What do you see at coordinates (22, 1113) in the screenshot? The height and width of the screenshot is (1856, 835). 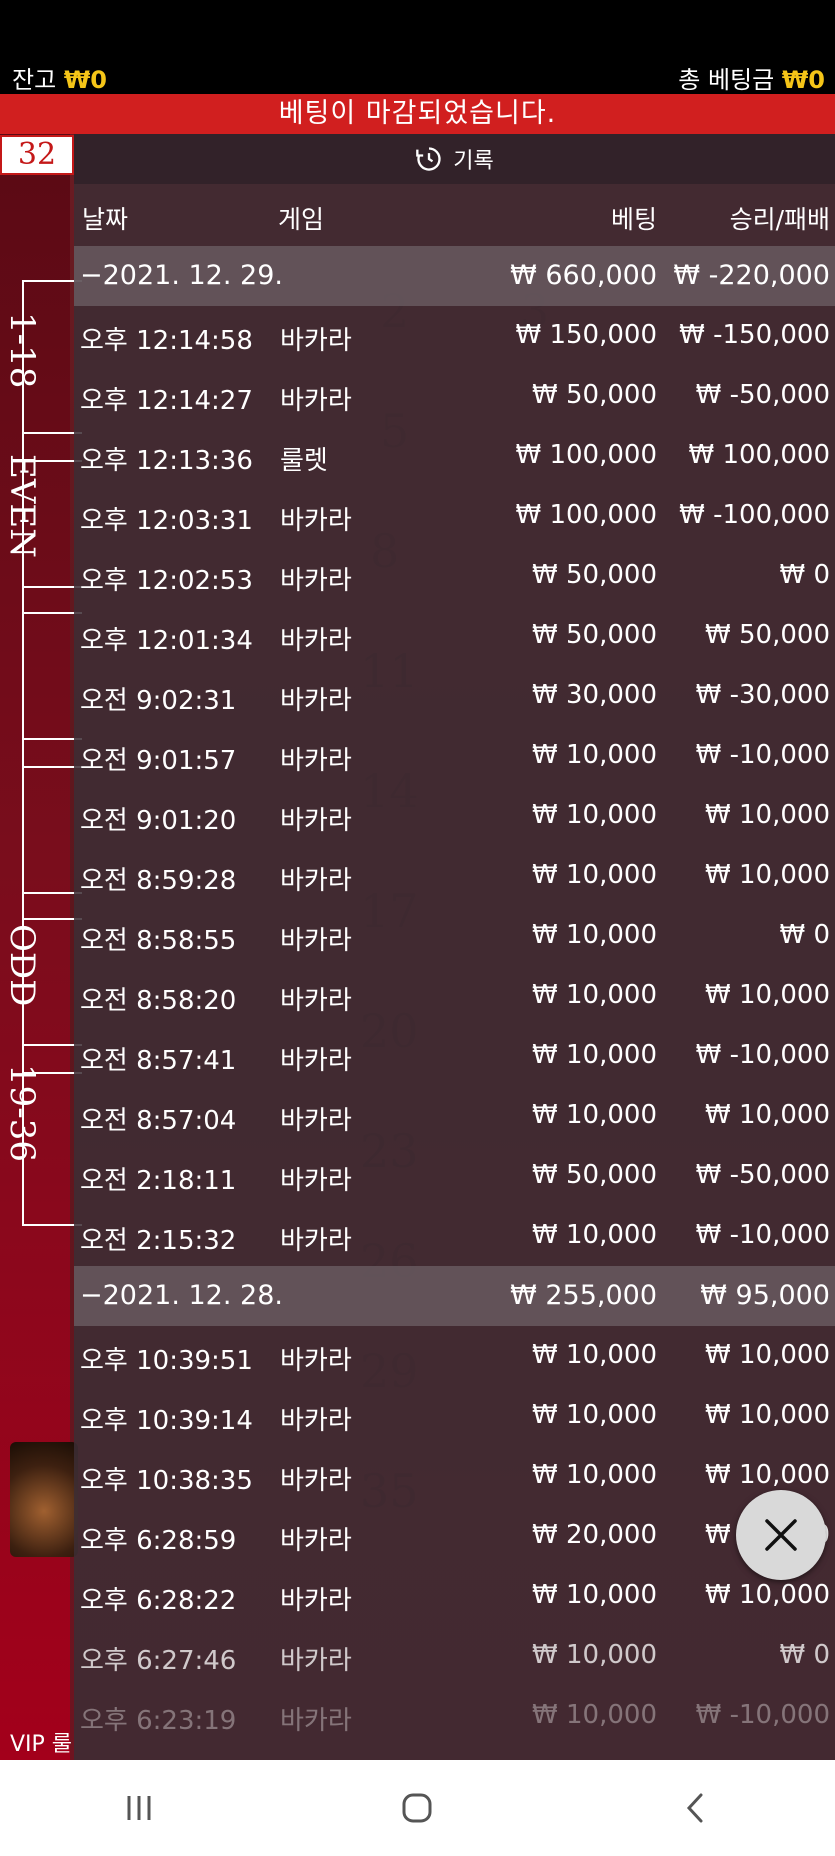 I see `side-label-19-36: 19-36` at bounding box center [22, 1113].